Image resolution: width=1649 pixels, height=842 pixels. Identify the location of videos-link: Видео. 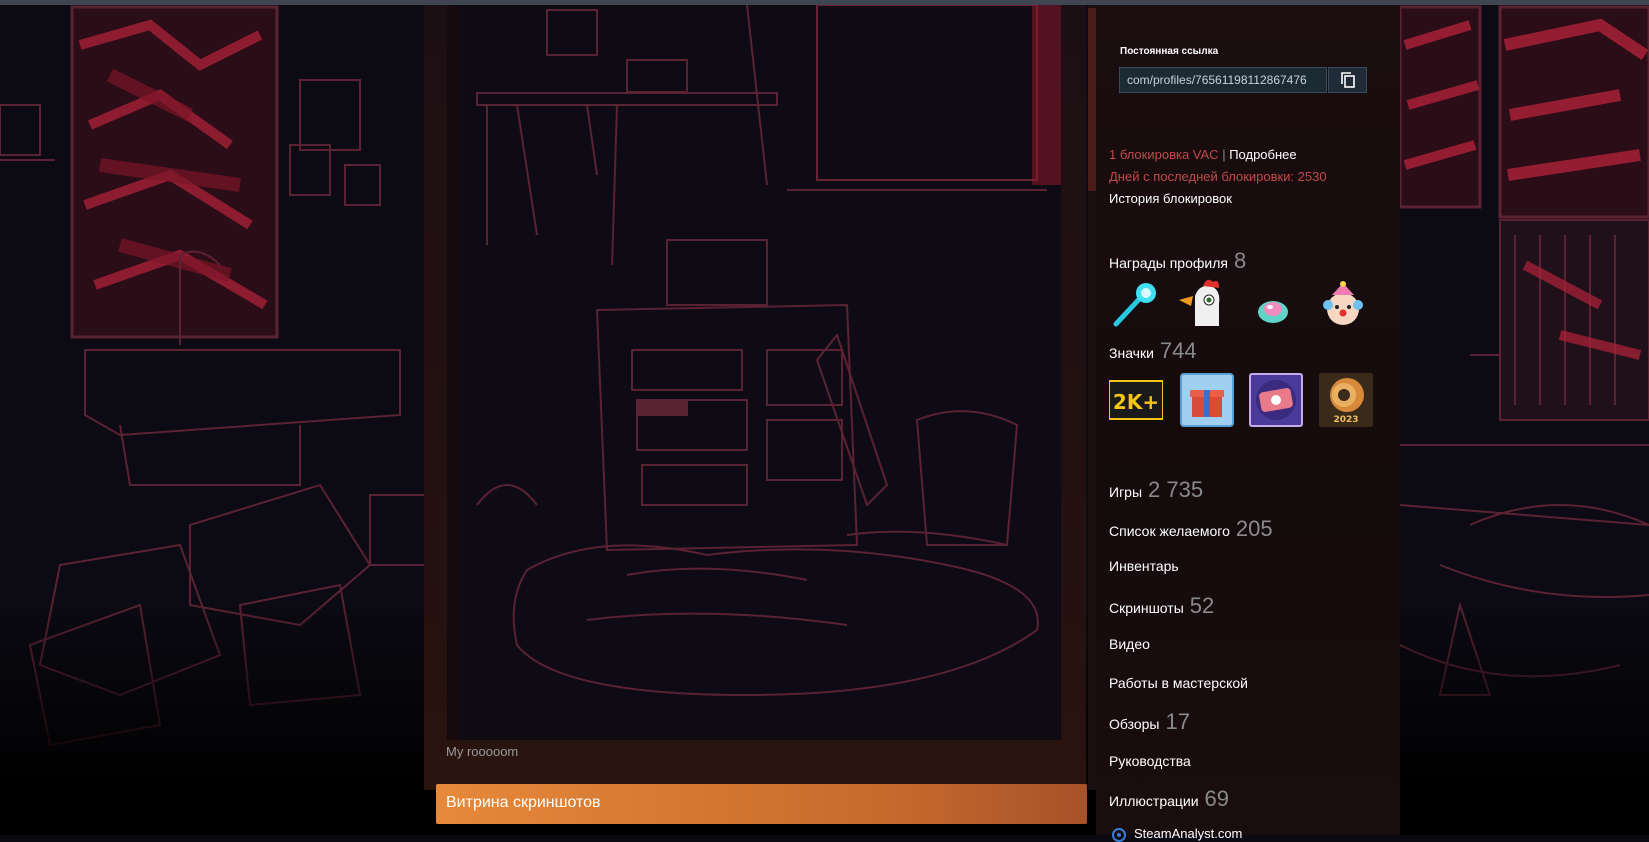
(1129, 644).